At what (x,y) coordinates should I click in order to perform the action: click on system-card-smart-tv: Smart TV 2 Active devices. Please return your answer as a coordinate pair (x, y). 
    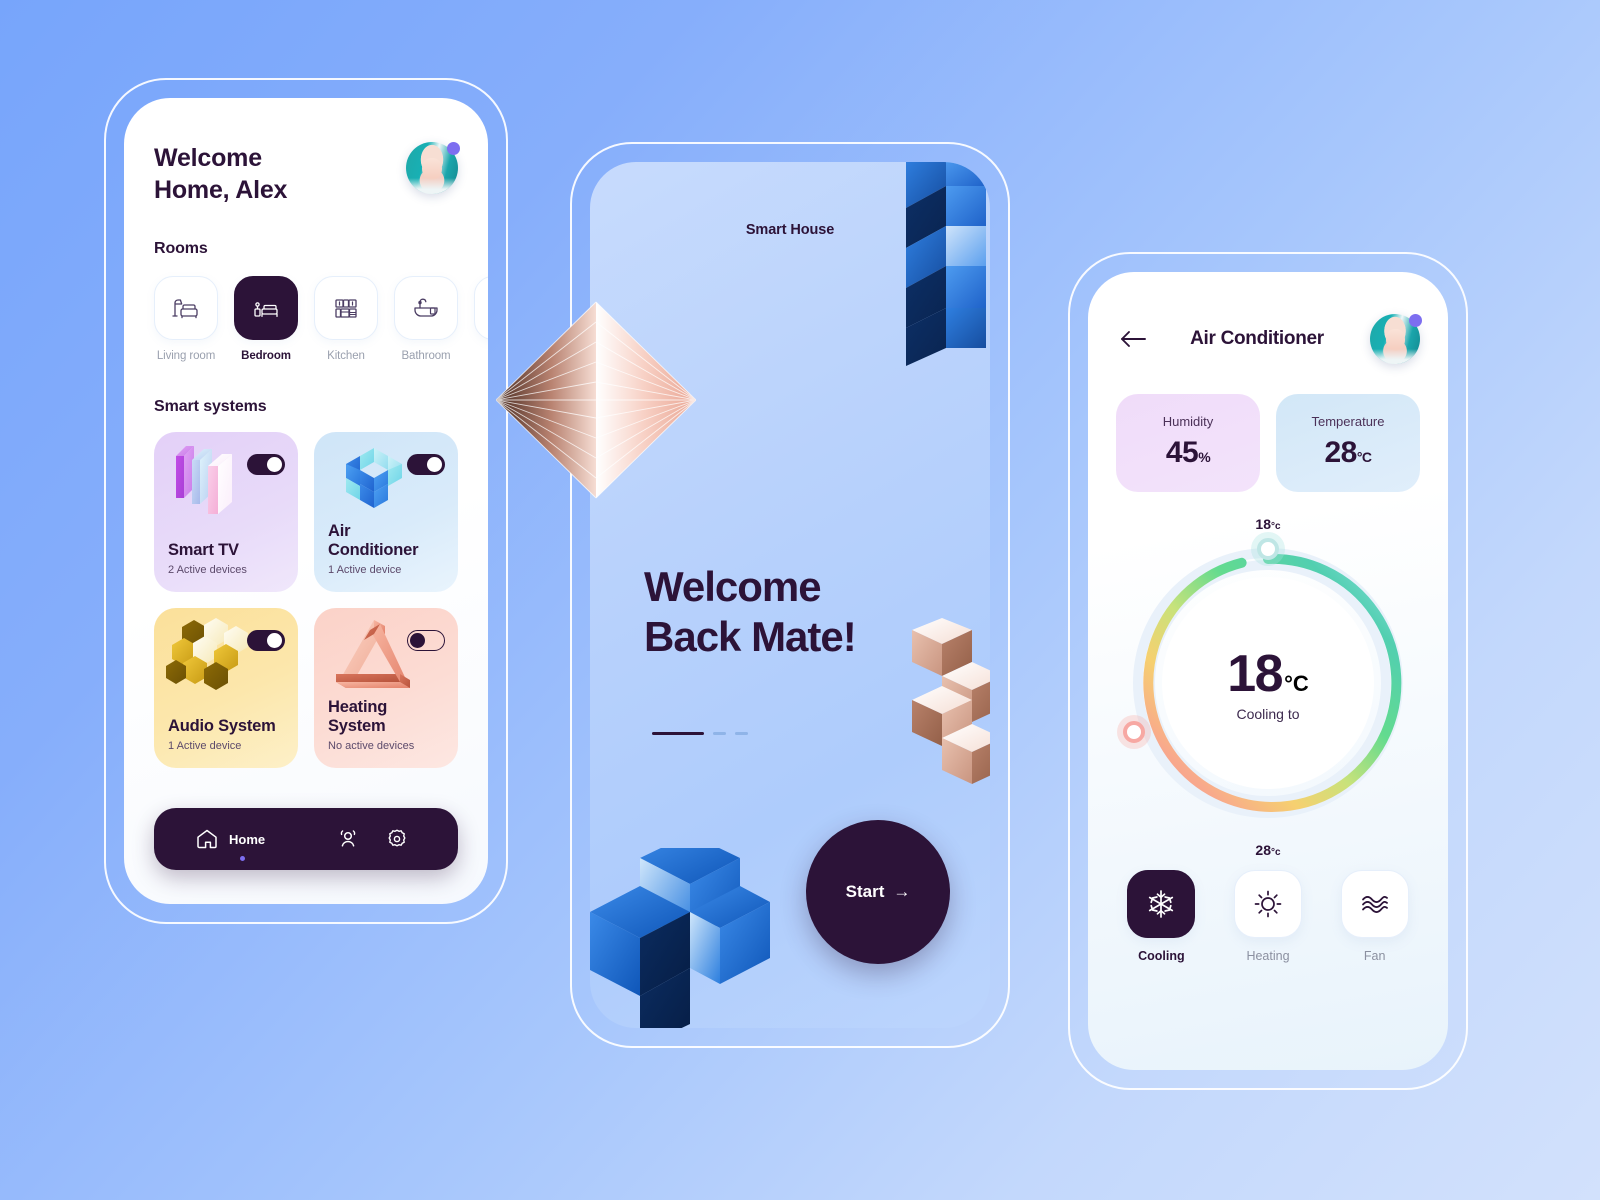
    Looking at the image, I should click on (226, 512).